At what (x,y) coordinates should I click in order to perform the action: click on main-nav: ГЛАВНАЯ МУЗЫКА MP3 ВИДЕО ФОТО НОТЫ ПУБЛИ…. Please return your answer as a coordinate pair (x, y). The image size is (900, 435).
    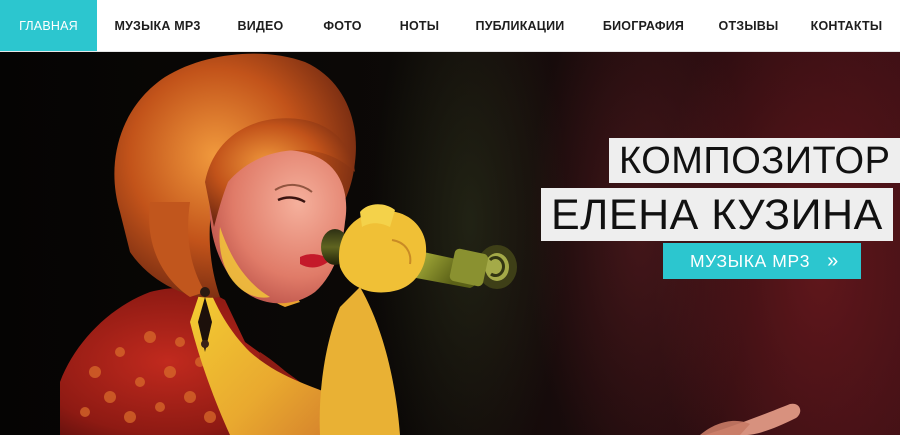
    Looking at the image, I should click on (450, 26).